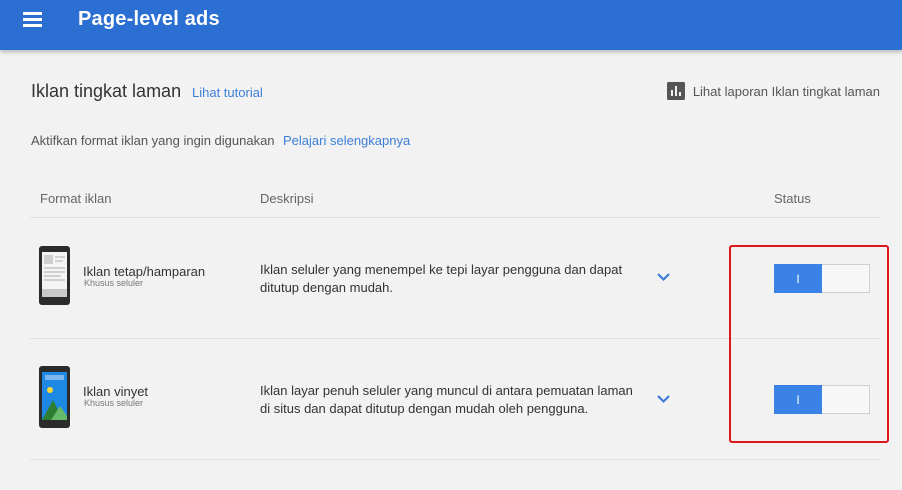 The height and width of the screenshot is (490, 902). What do you see at coordinates (33, 20) in the screenshot?
I see `hamburger-menu-icon` at bounding box center [33, 20].